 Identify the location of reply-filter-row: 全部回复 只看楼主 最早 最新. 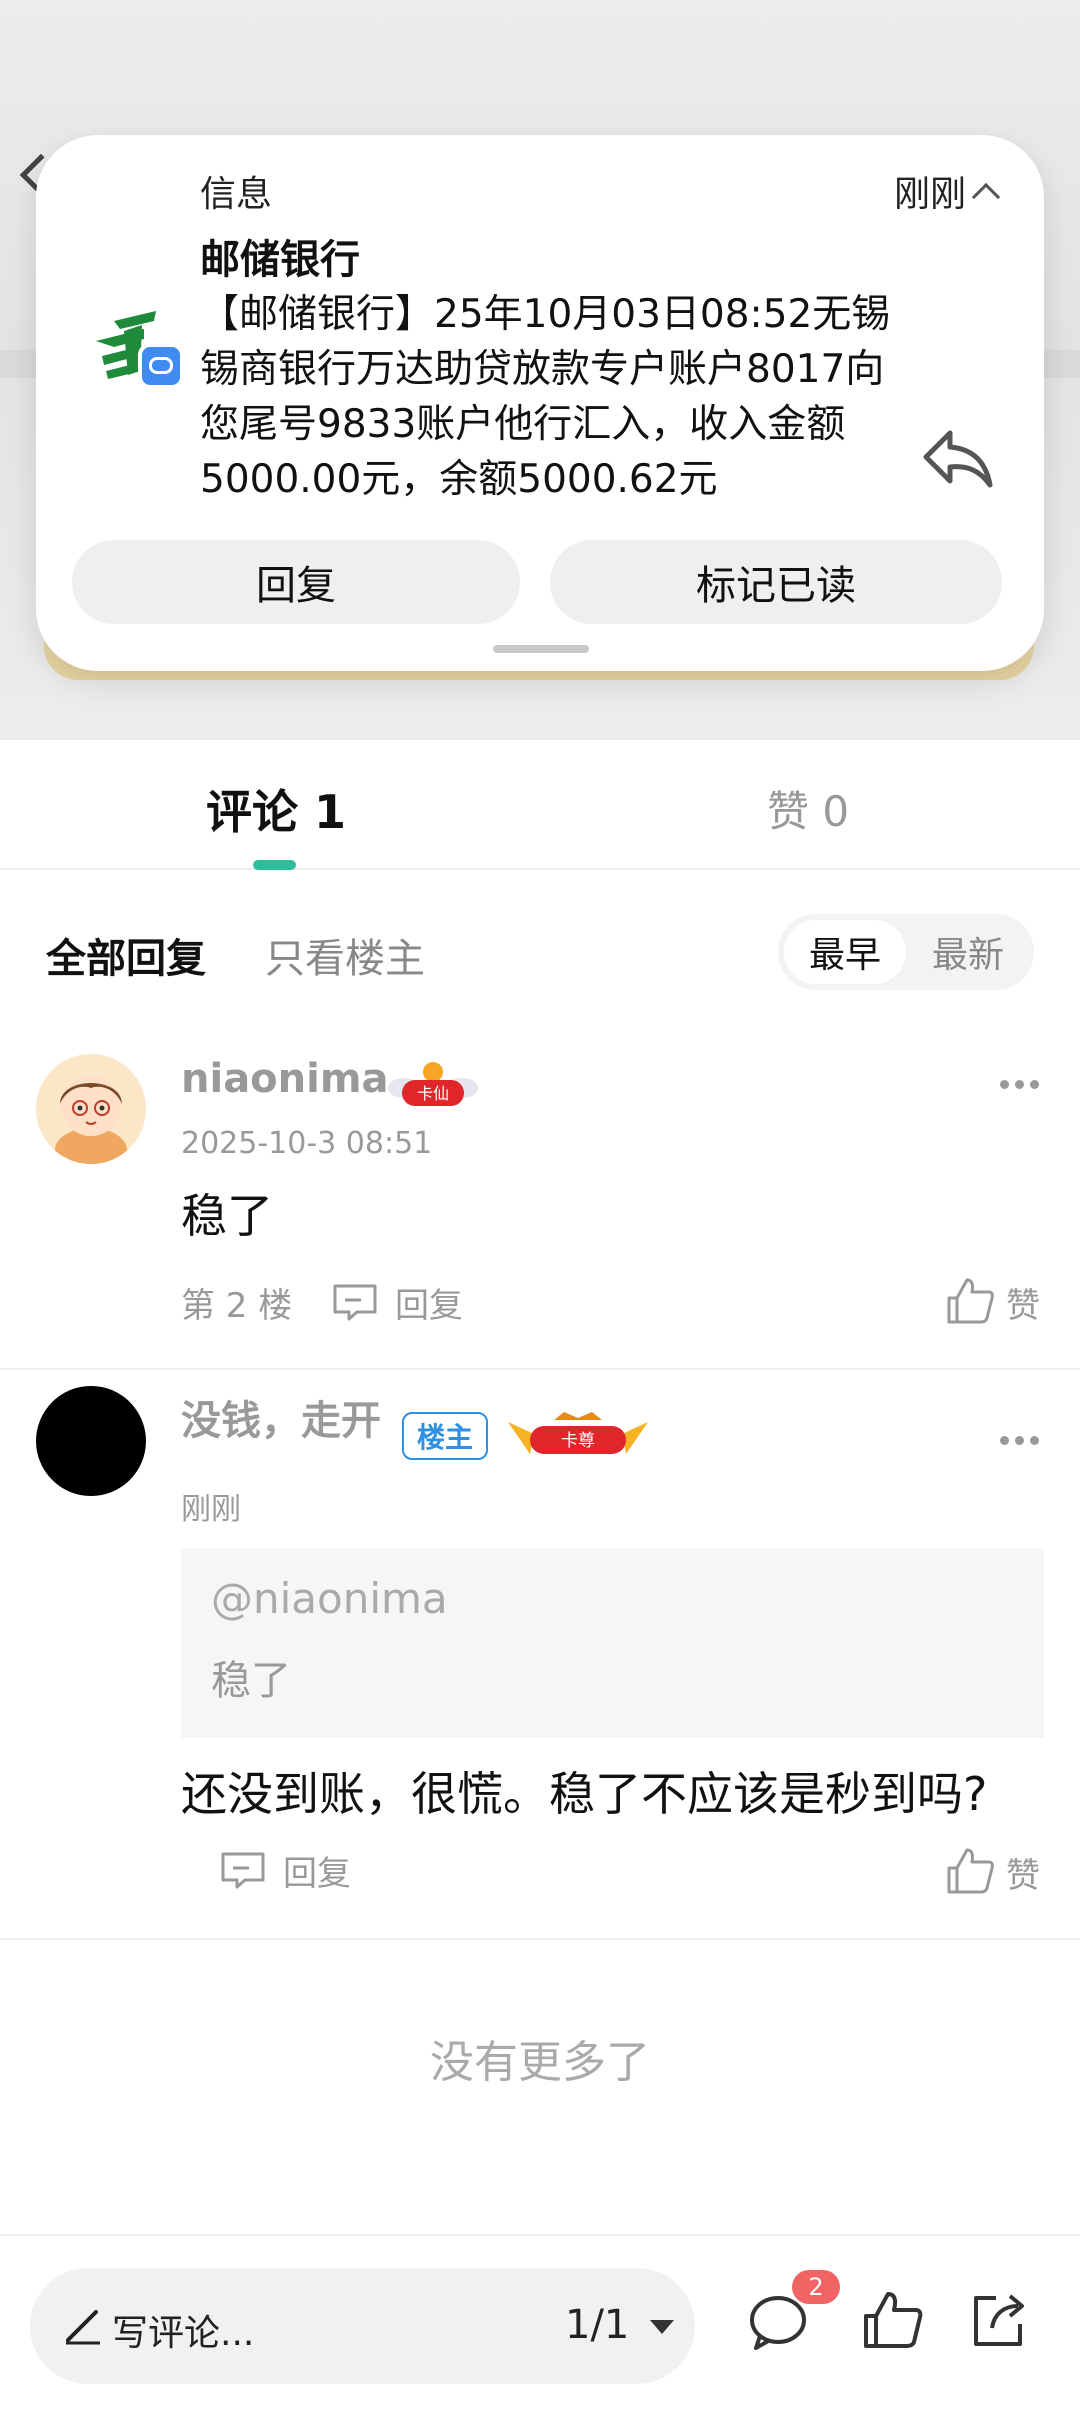
(540, 955).